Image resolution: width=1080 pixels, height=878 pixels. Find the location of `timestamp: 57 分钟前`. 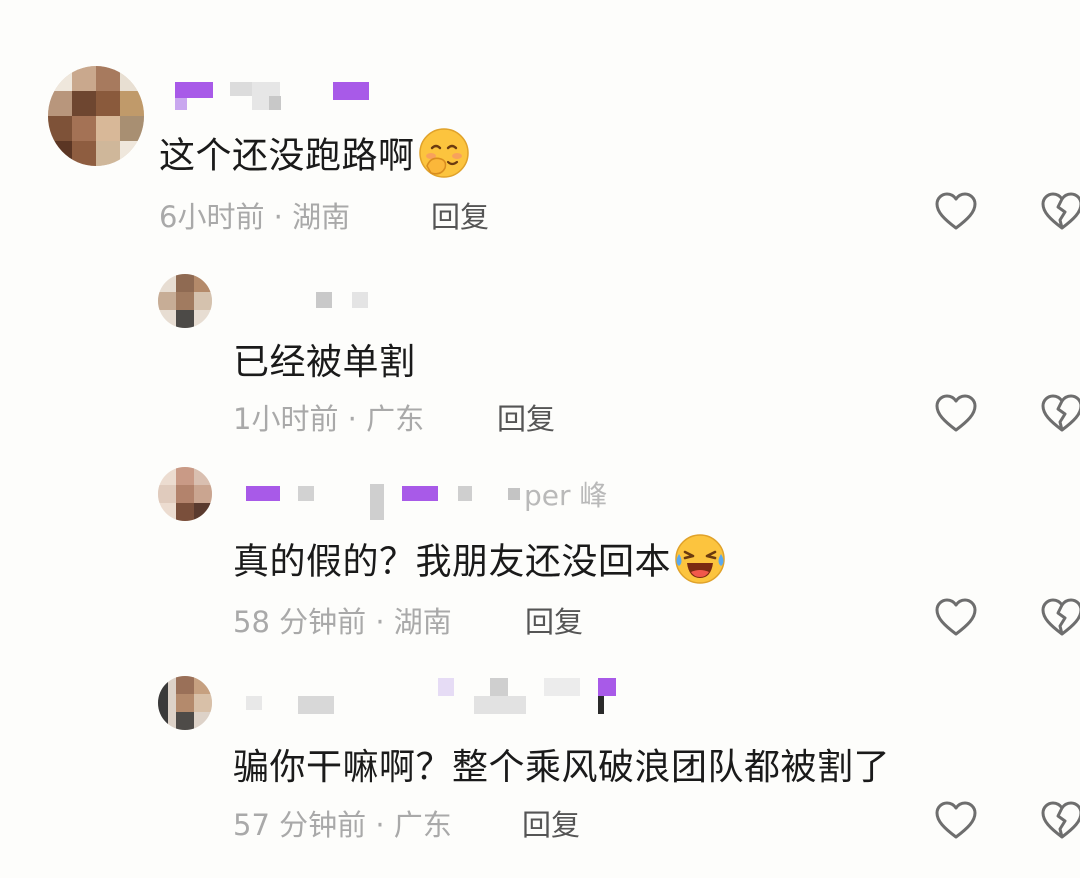

timestamp: 57 分钟前 is located at coordinates (300, 825).